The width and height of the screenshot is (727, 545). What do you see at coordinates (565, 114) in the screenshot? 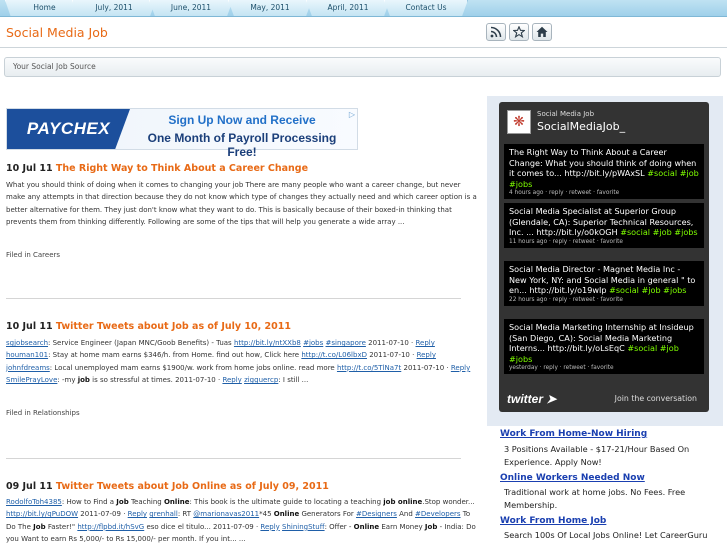
I see `profile-name: Social Media Job` at bounding box center [565, 114].